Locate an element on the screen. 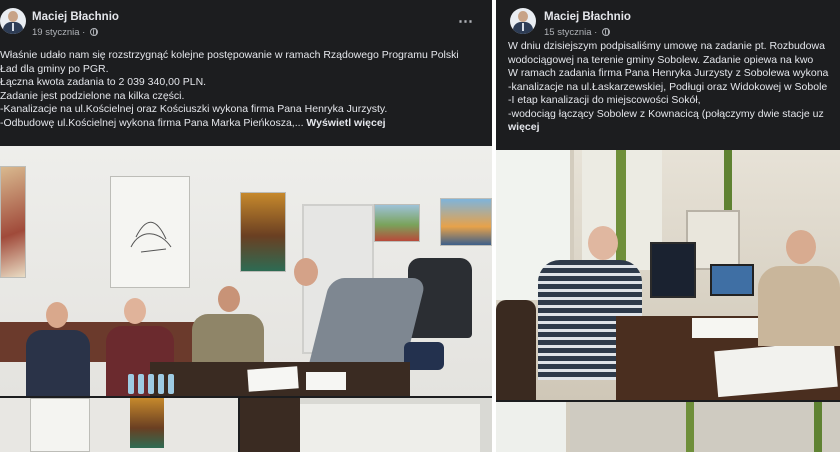 The image size is (840, 452). more-options-icon: ⋯ is located at coordinates (466, 21).